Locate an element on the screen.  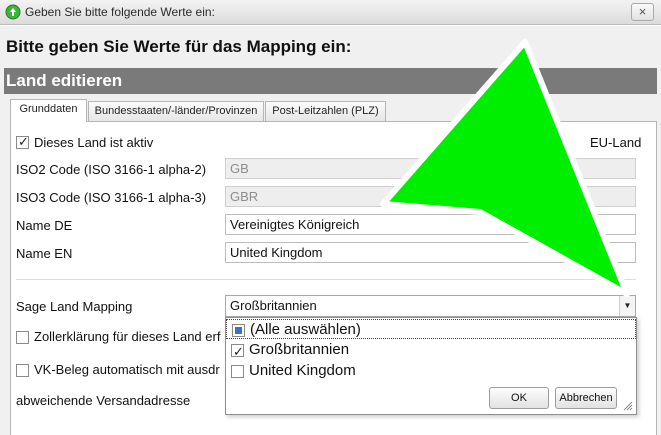
grossbritannien-checkbox: ✓ is located at coordinates (237, 351).